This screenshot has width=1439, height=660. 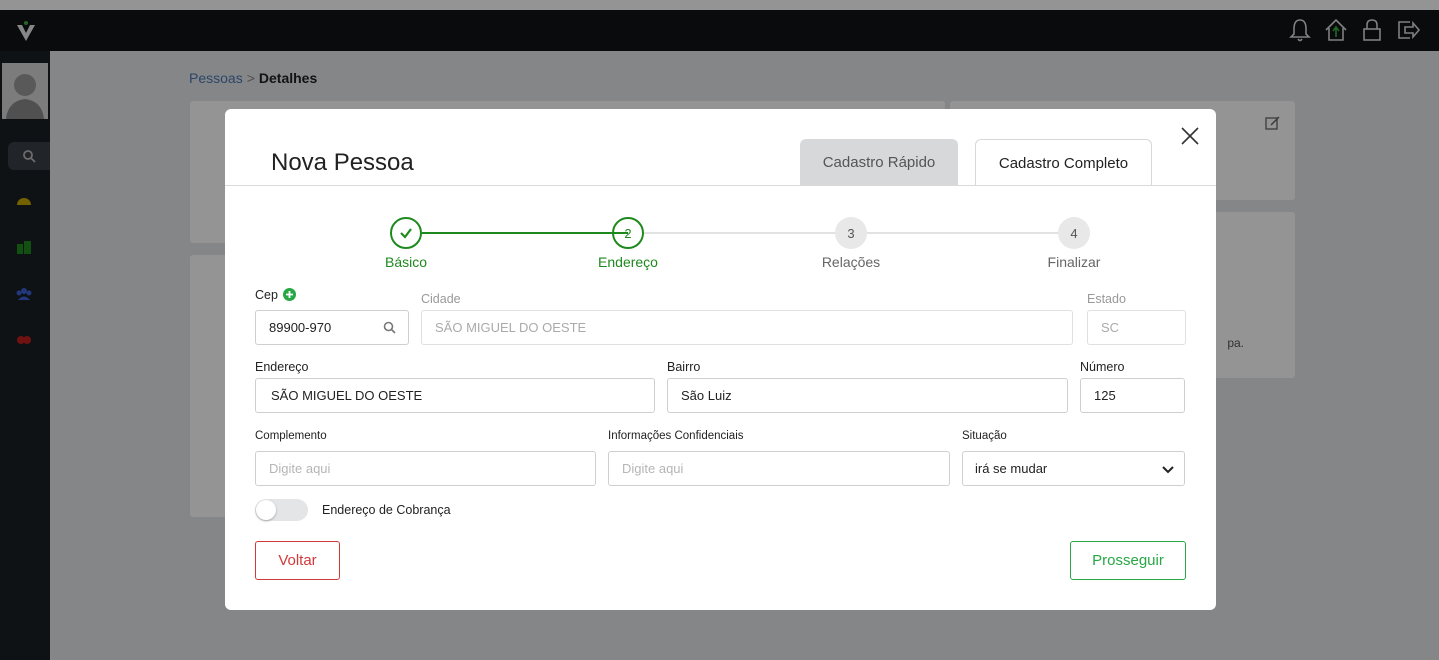 What do you see at coordinates (1073, 468) in the screenshot?
I see `situacao-select: irá se mudar` at bounding box center [1073, 468].